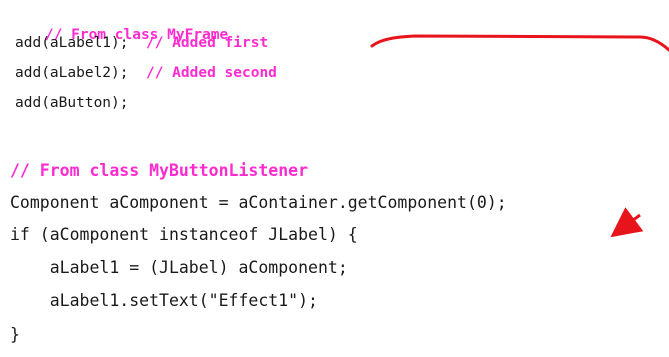 The image size is (669, 357). I want to click on code-set-text: aLabel1.setText("Effect1");, so click(164, 300).